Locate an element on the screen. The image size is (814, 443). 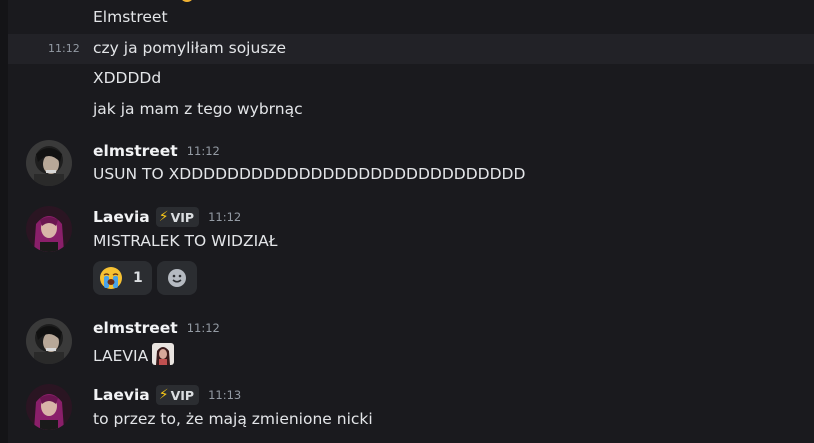
message-group: elmstreet 11:12 LAEVIA is located at coordinates (411, 342).